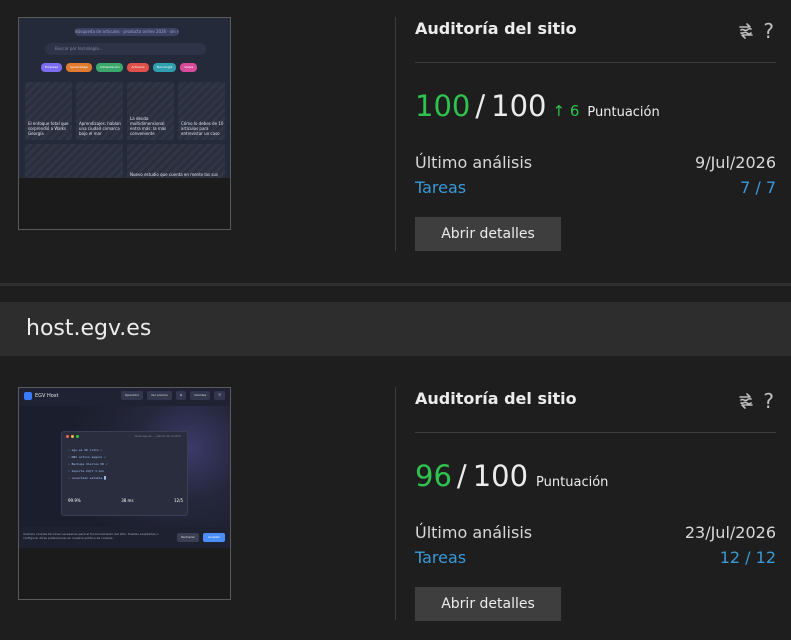  Describe the element at coordinates (74, 500) in the screenshot. I see `stat: 99.9%` at that location.